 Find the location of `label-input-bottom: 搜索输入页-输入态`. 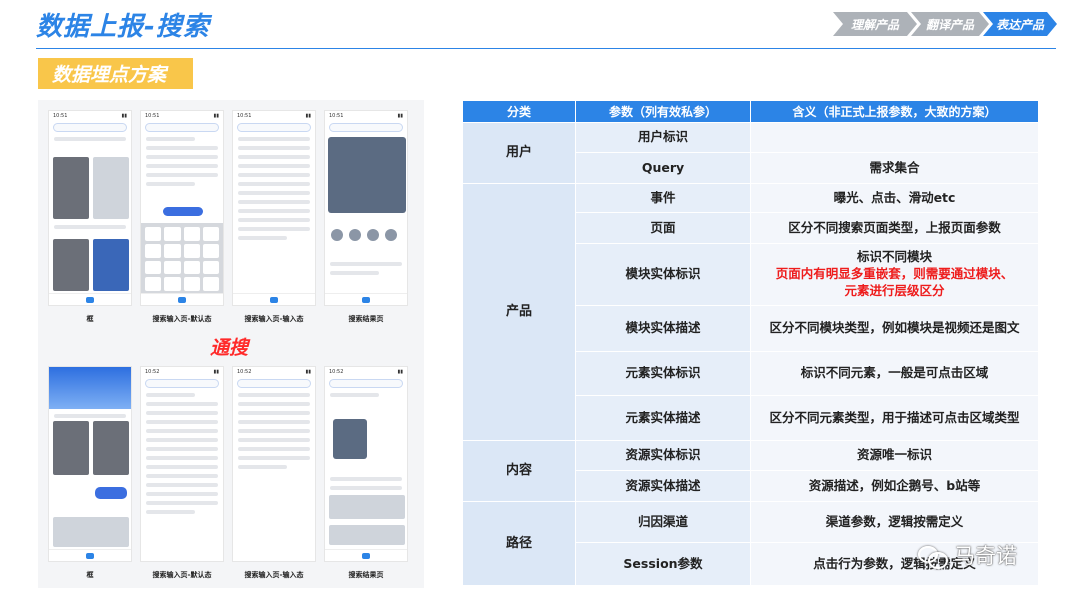

label-input-bottom: 搜索输入页-输入态 is located at coordinates (274, 575).